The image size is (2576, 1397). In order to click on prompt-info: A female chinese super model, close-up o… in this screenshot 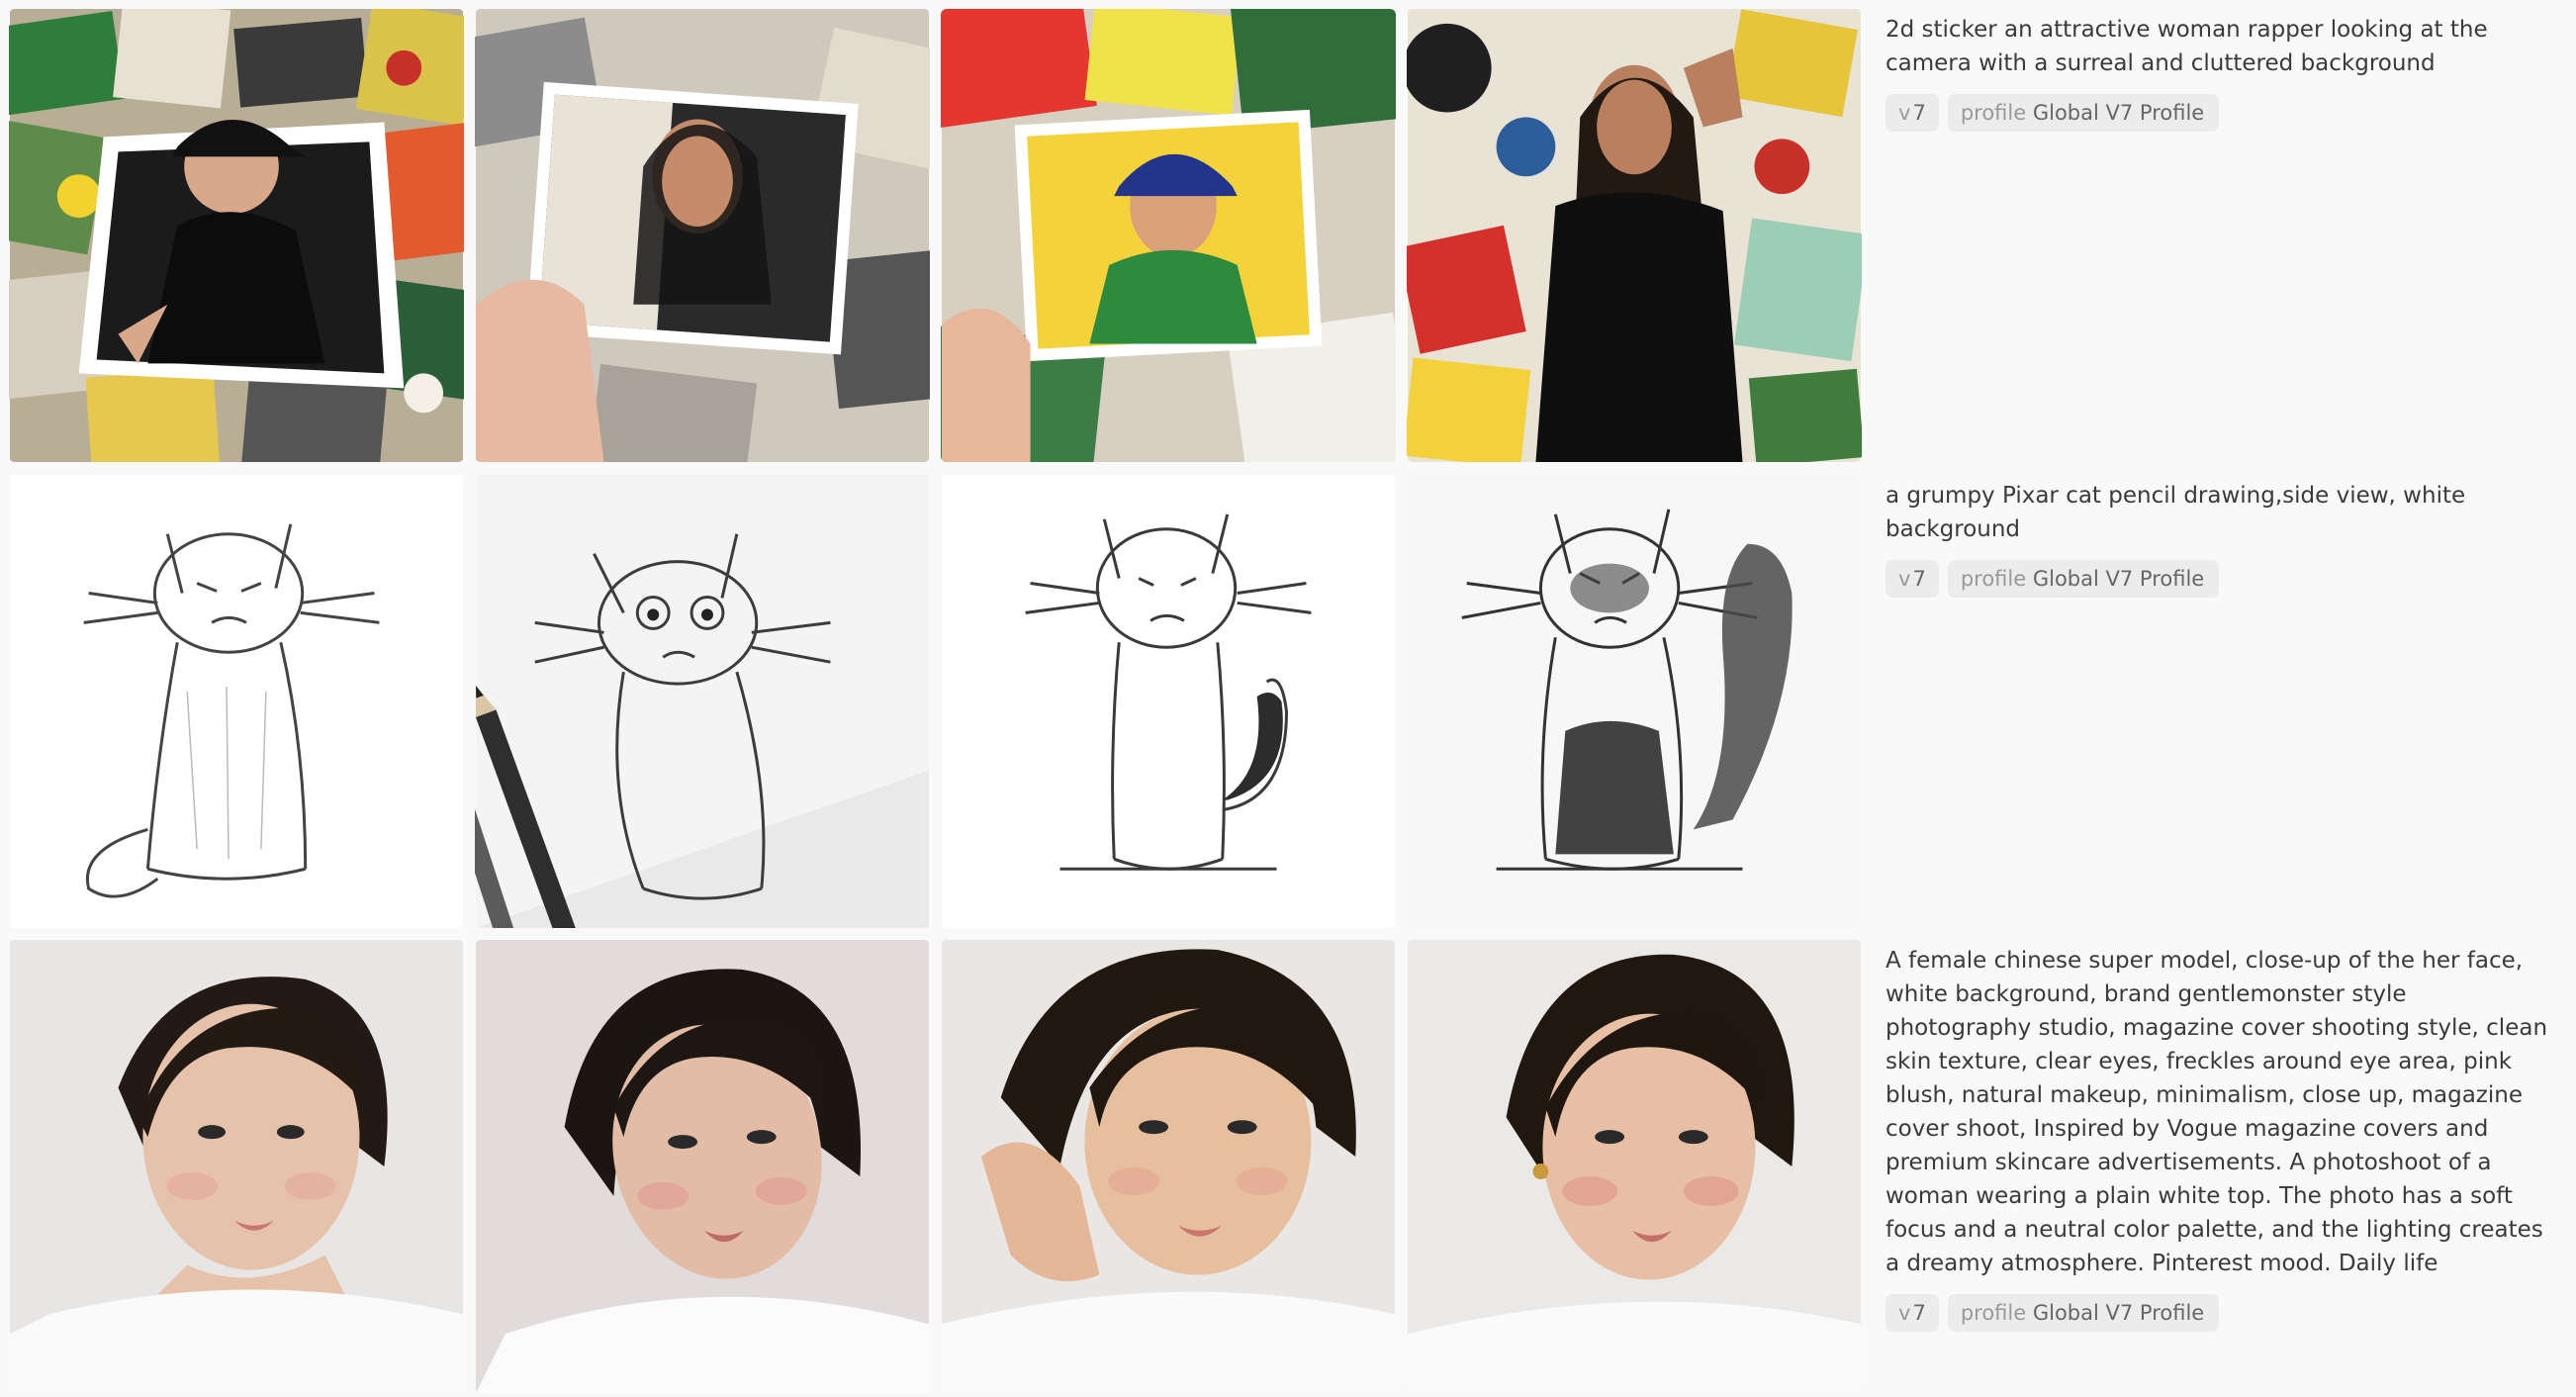, I will do `click(2217, 1138)`.